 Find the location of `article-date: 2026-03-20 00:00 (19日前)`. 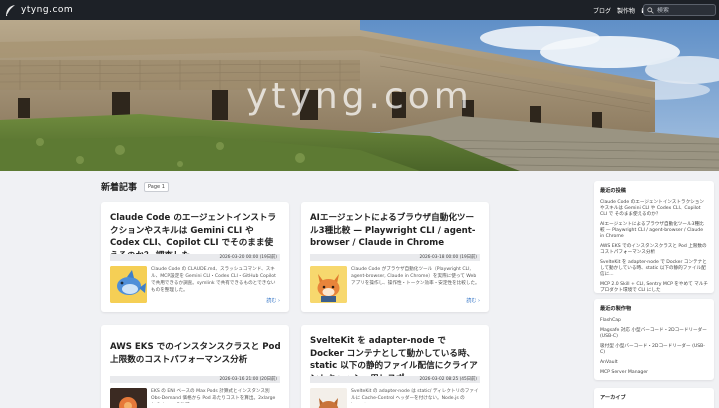

article-date: 2026-03-20 00:00 (19日前) is located at coordinates (195, 257).